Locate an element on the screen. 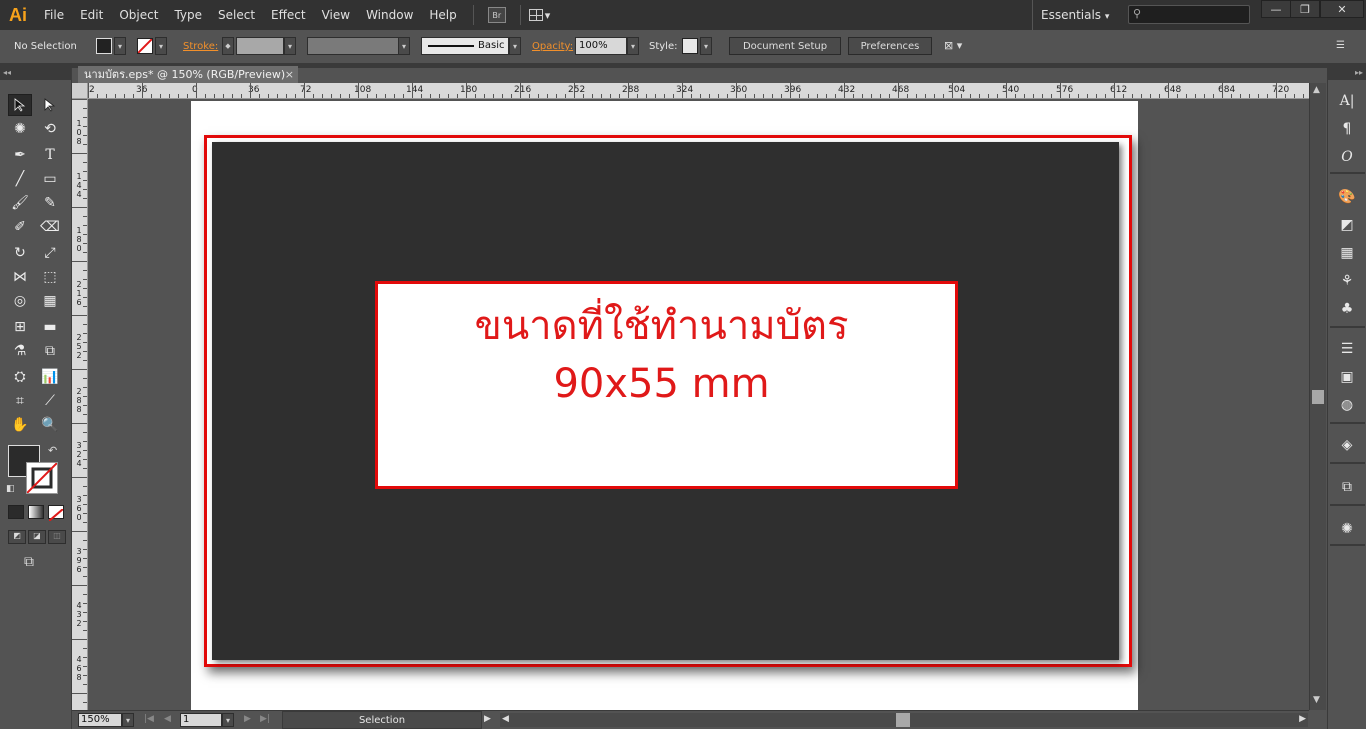  opentype-icon: O is located at coordinates (1347, 157).